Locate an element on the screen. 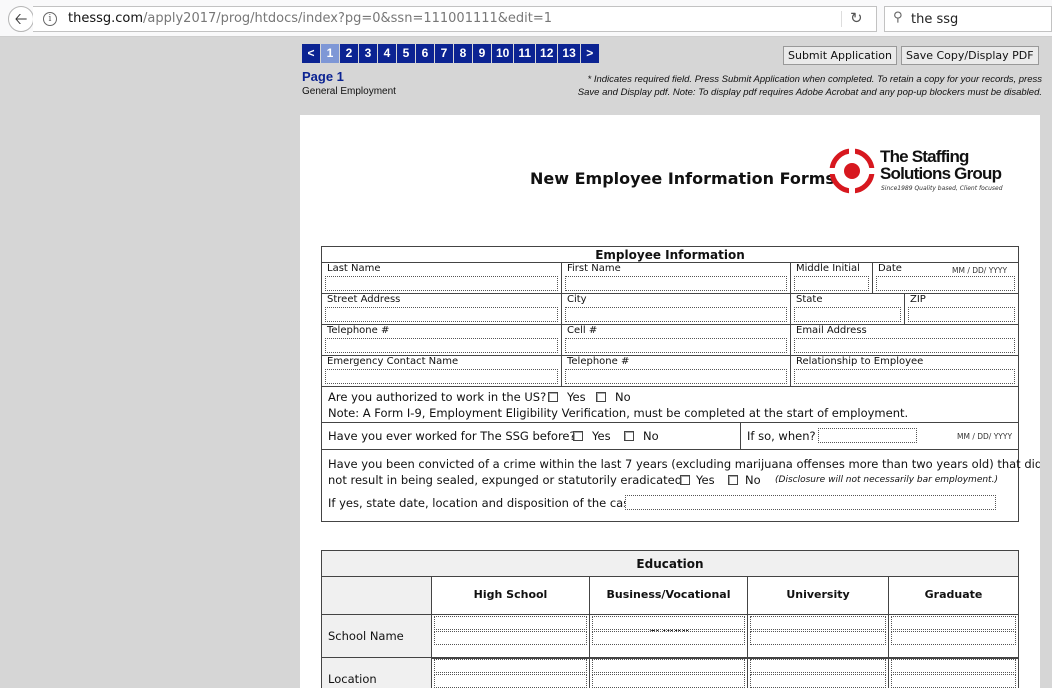  search-input: the ssg is located at coordinates (934, 19).